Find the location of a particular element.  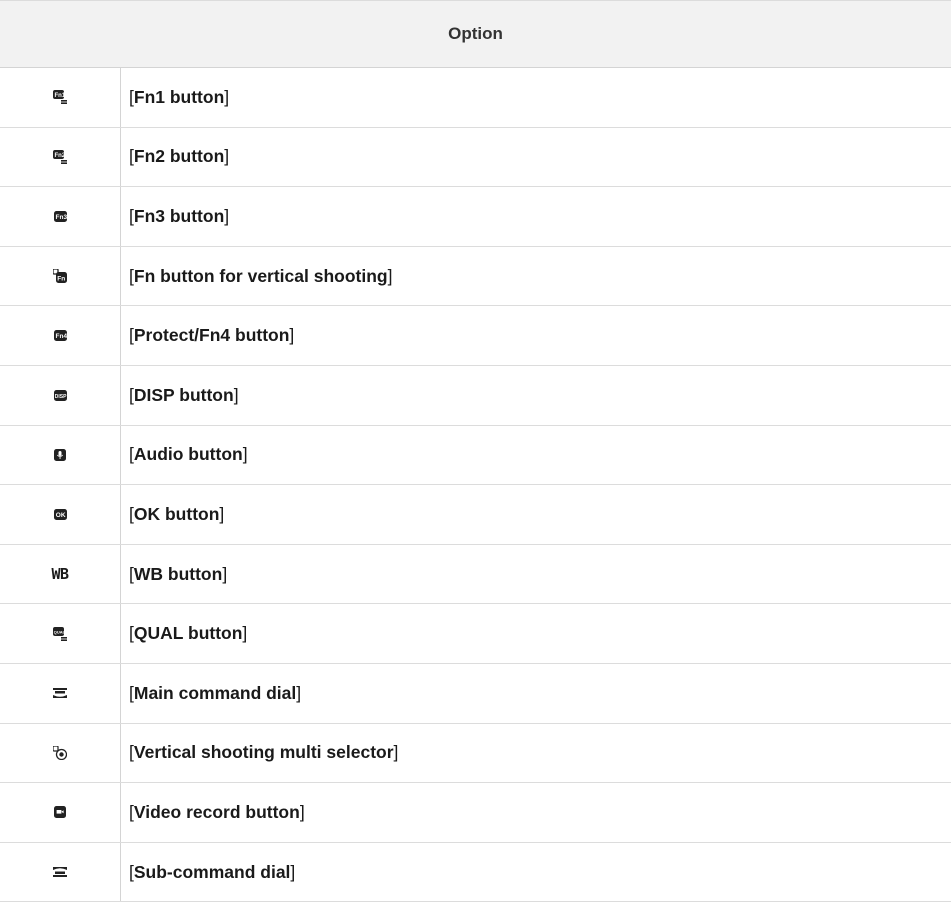

video-record-button-icon is located at coordinates (60, 812).